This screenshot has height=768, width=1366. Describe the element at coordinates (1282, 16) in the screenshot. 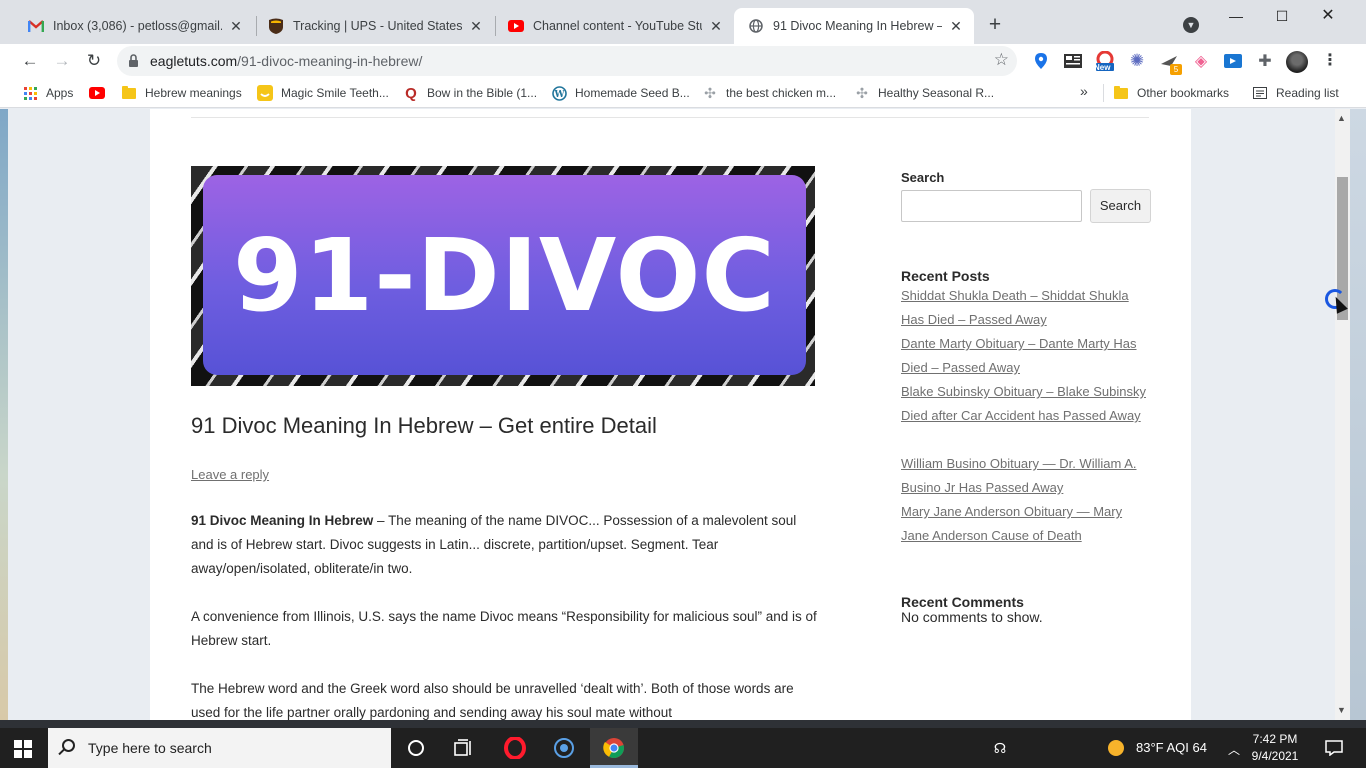

I see `maximize-button: ☐` at that location.